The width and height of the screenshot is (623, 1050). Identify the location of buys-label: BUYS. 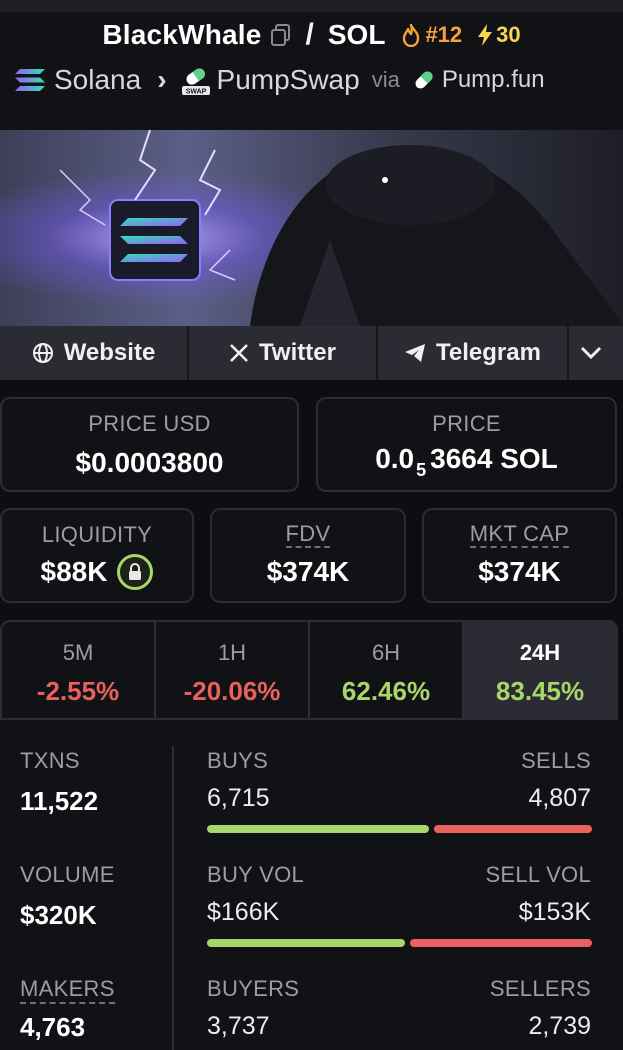
(238, 760).